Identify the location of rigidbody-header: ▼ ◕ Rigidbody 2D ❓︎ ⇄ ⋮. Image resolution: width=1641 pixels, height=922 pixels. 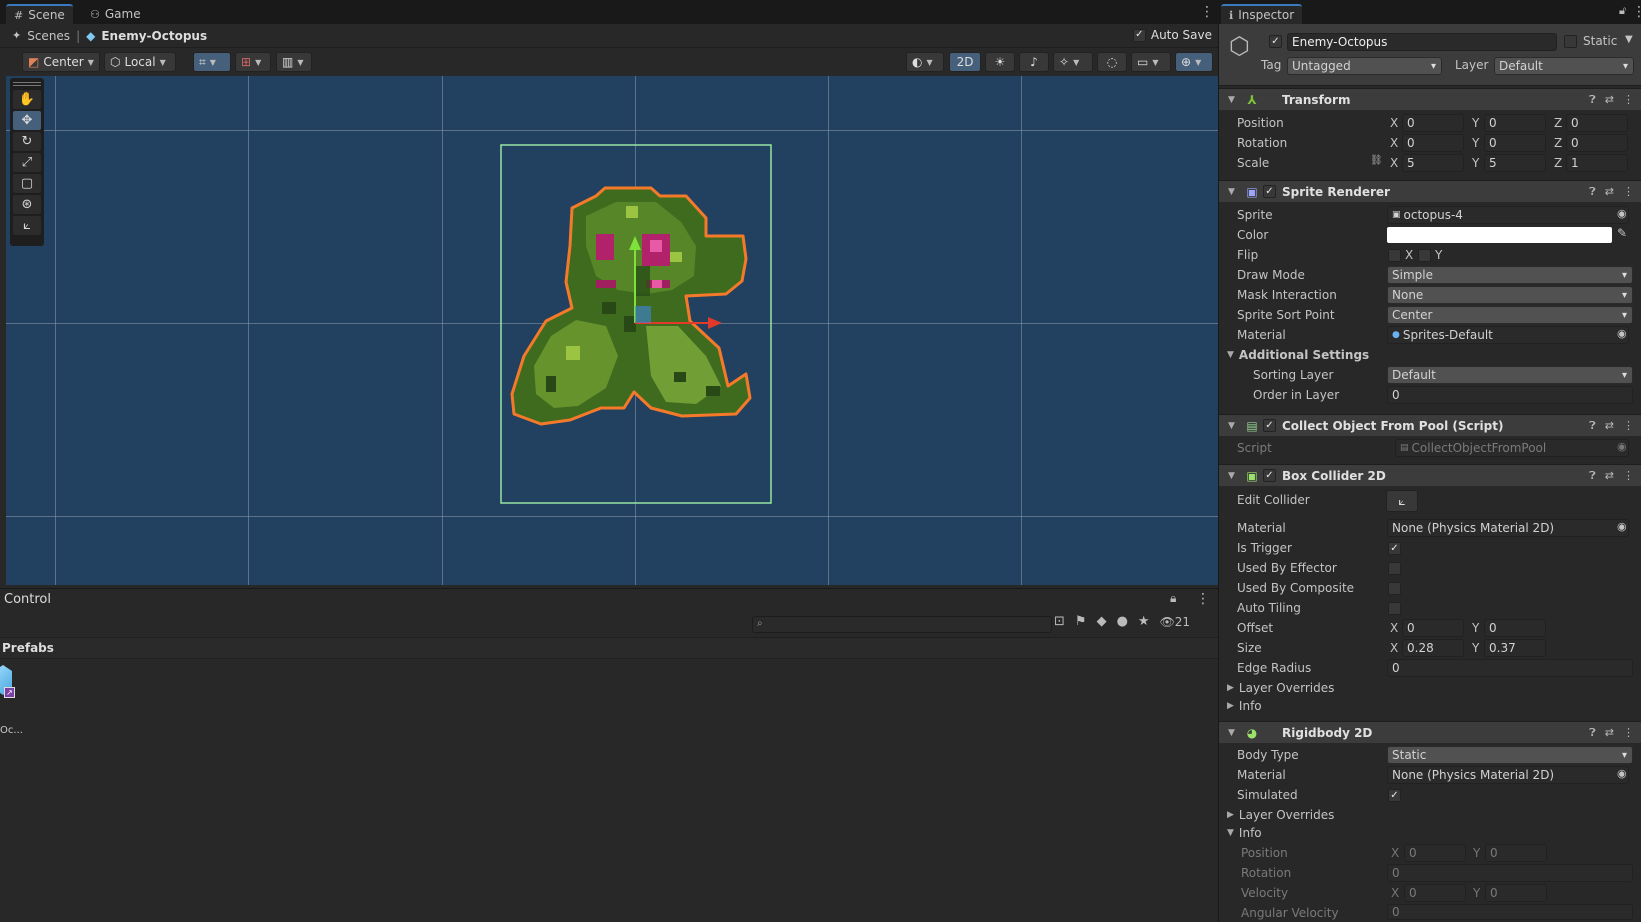
(1430, 732).